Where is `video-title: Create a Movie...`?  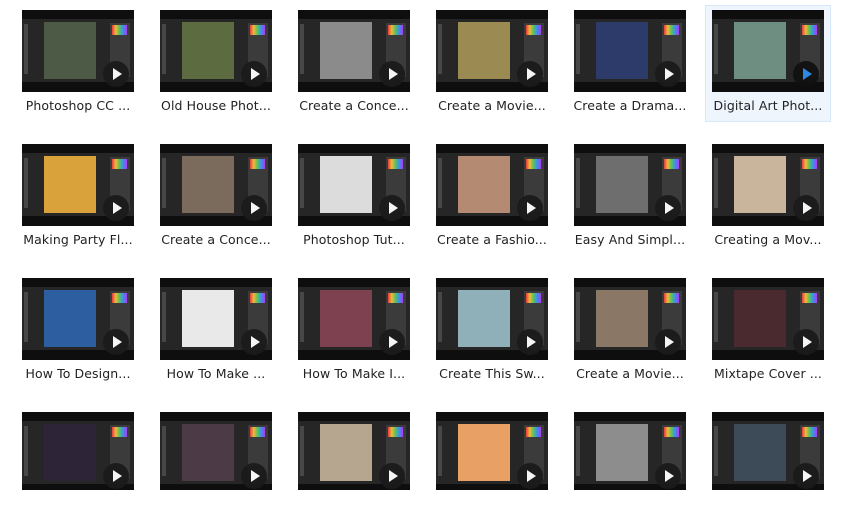
video-title: Create a Movie... is located at coordinates (492, 105).